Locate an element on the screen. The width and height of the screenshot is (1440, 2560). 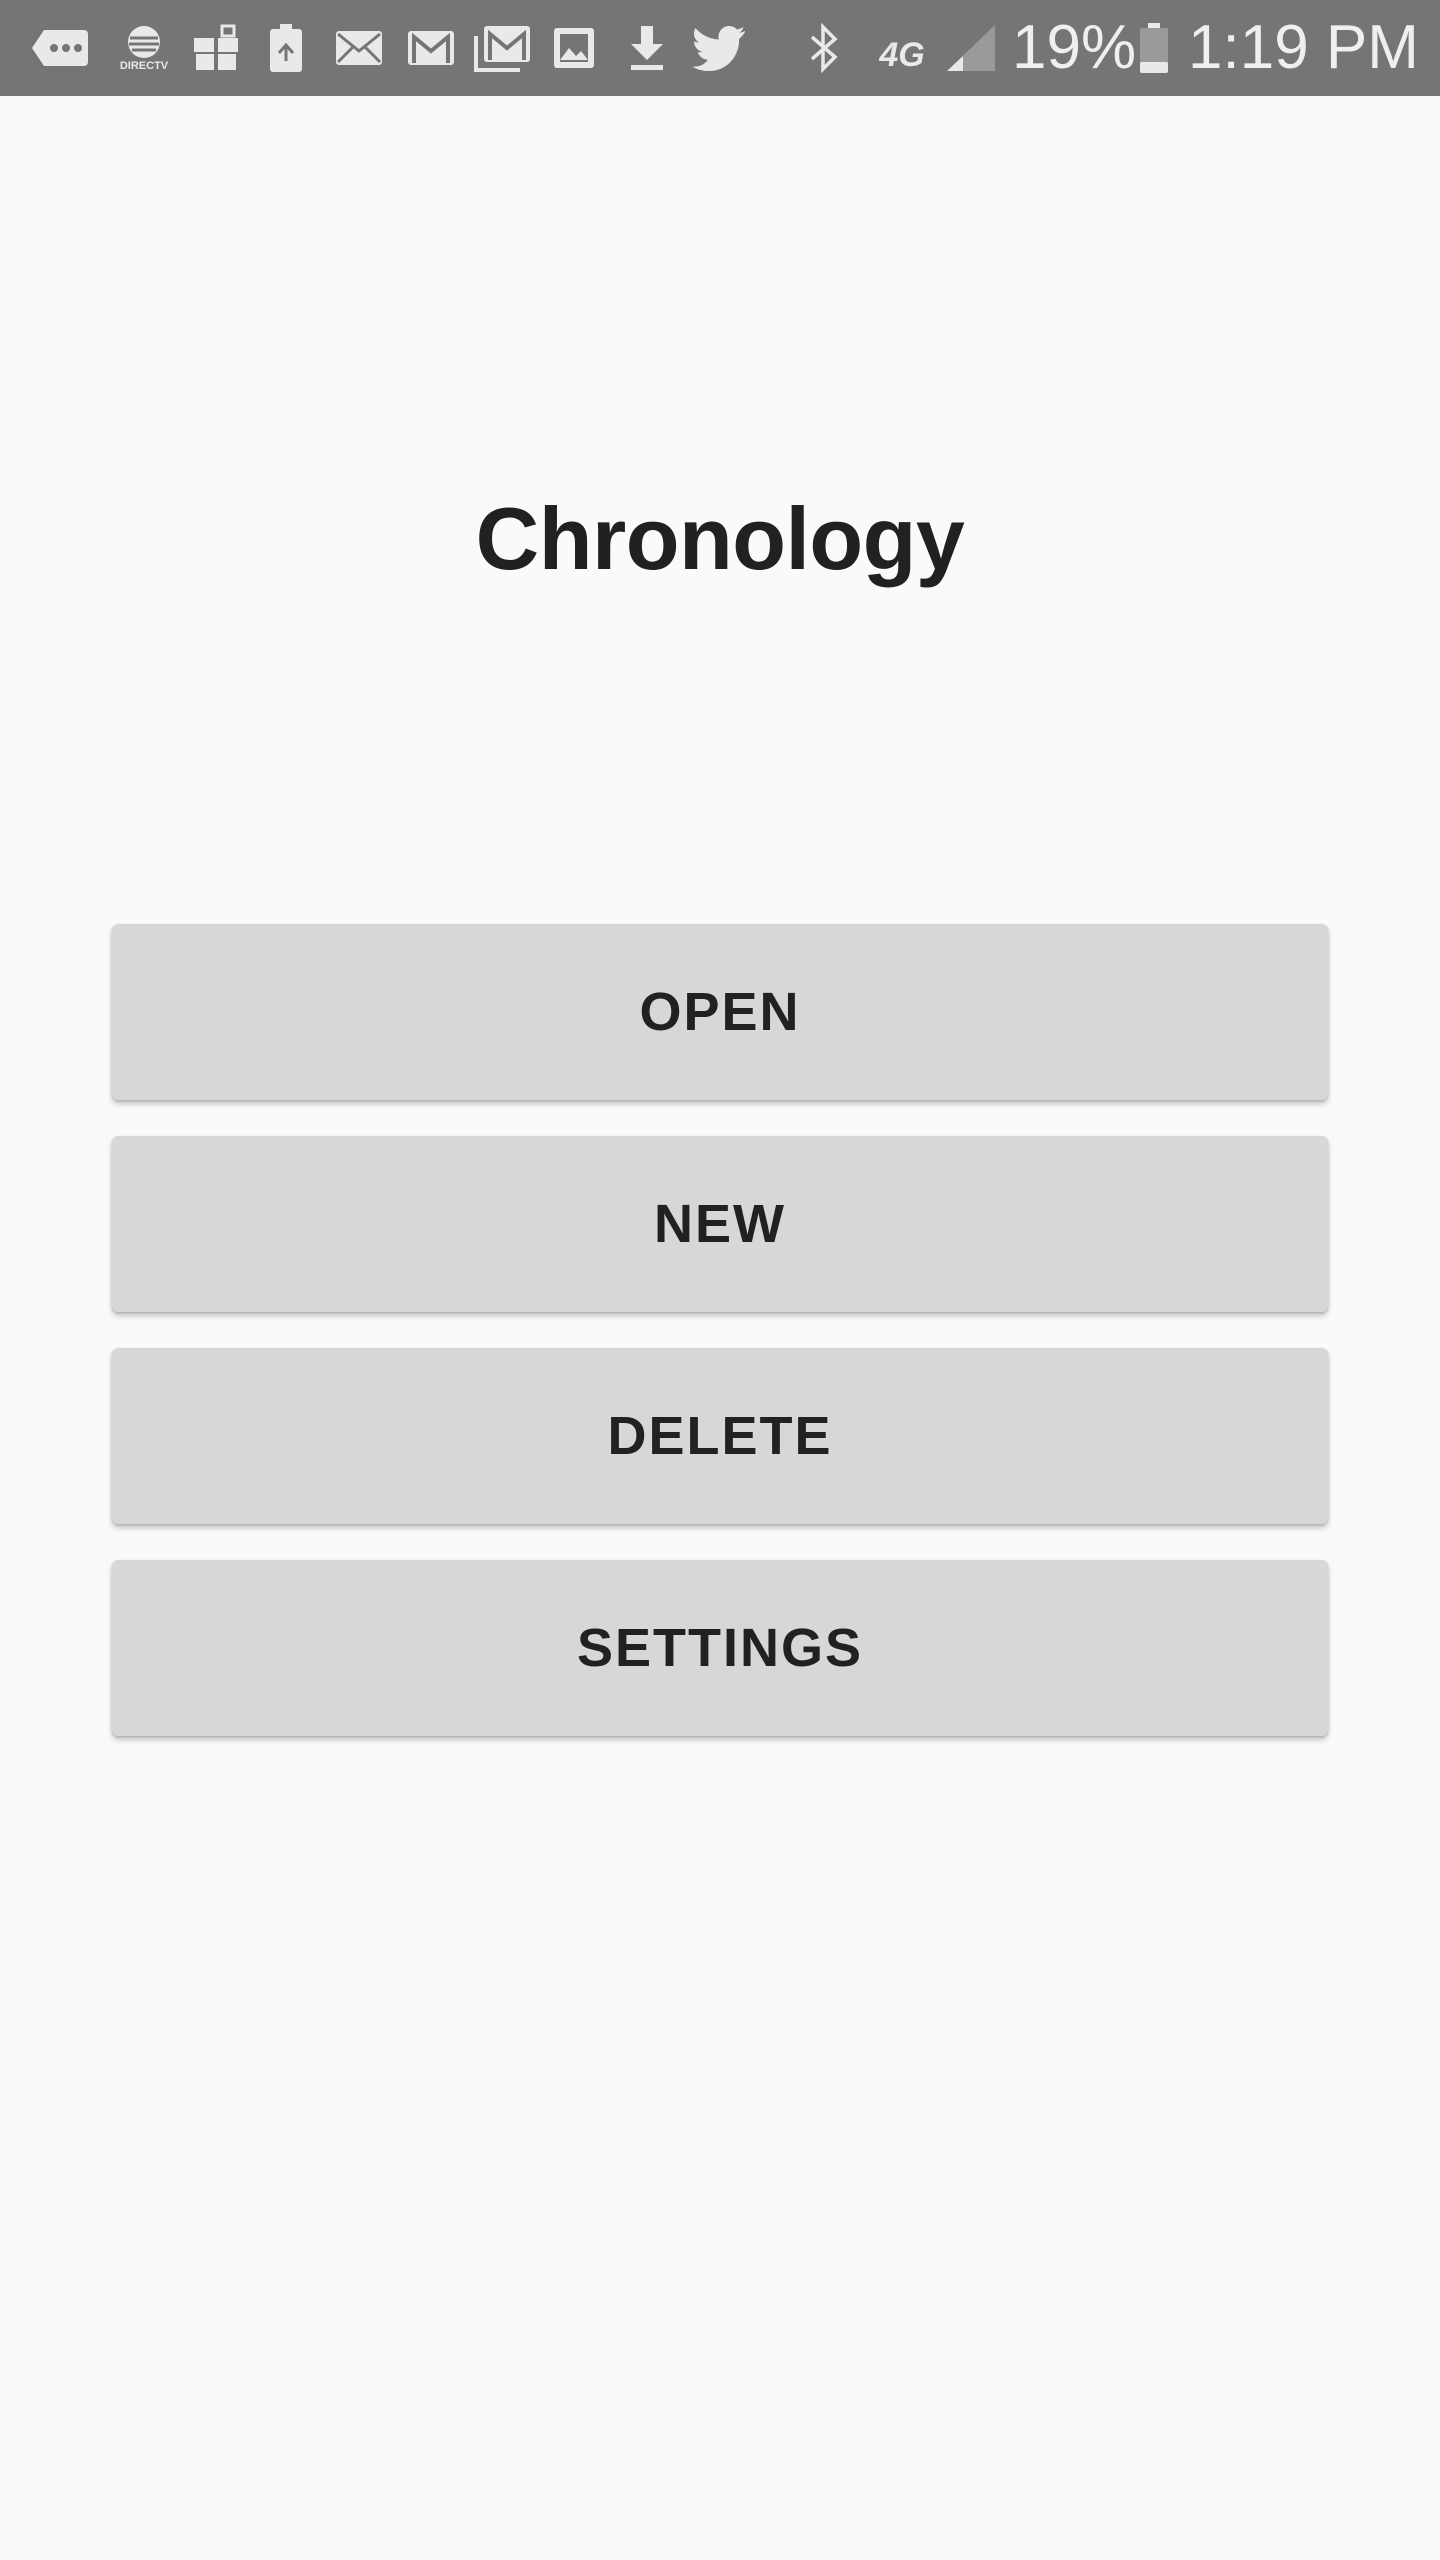
download-icon is located at coordinates (647, 48).